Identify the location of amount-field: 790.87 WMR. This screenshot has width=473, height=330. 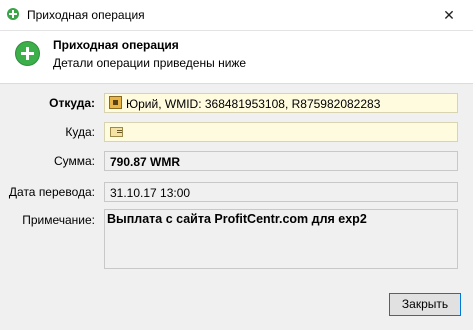
(281, 161).